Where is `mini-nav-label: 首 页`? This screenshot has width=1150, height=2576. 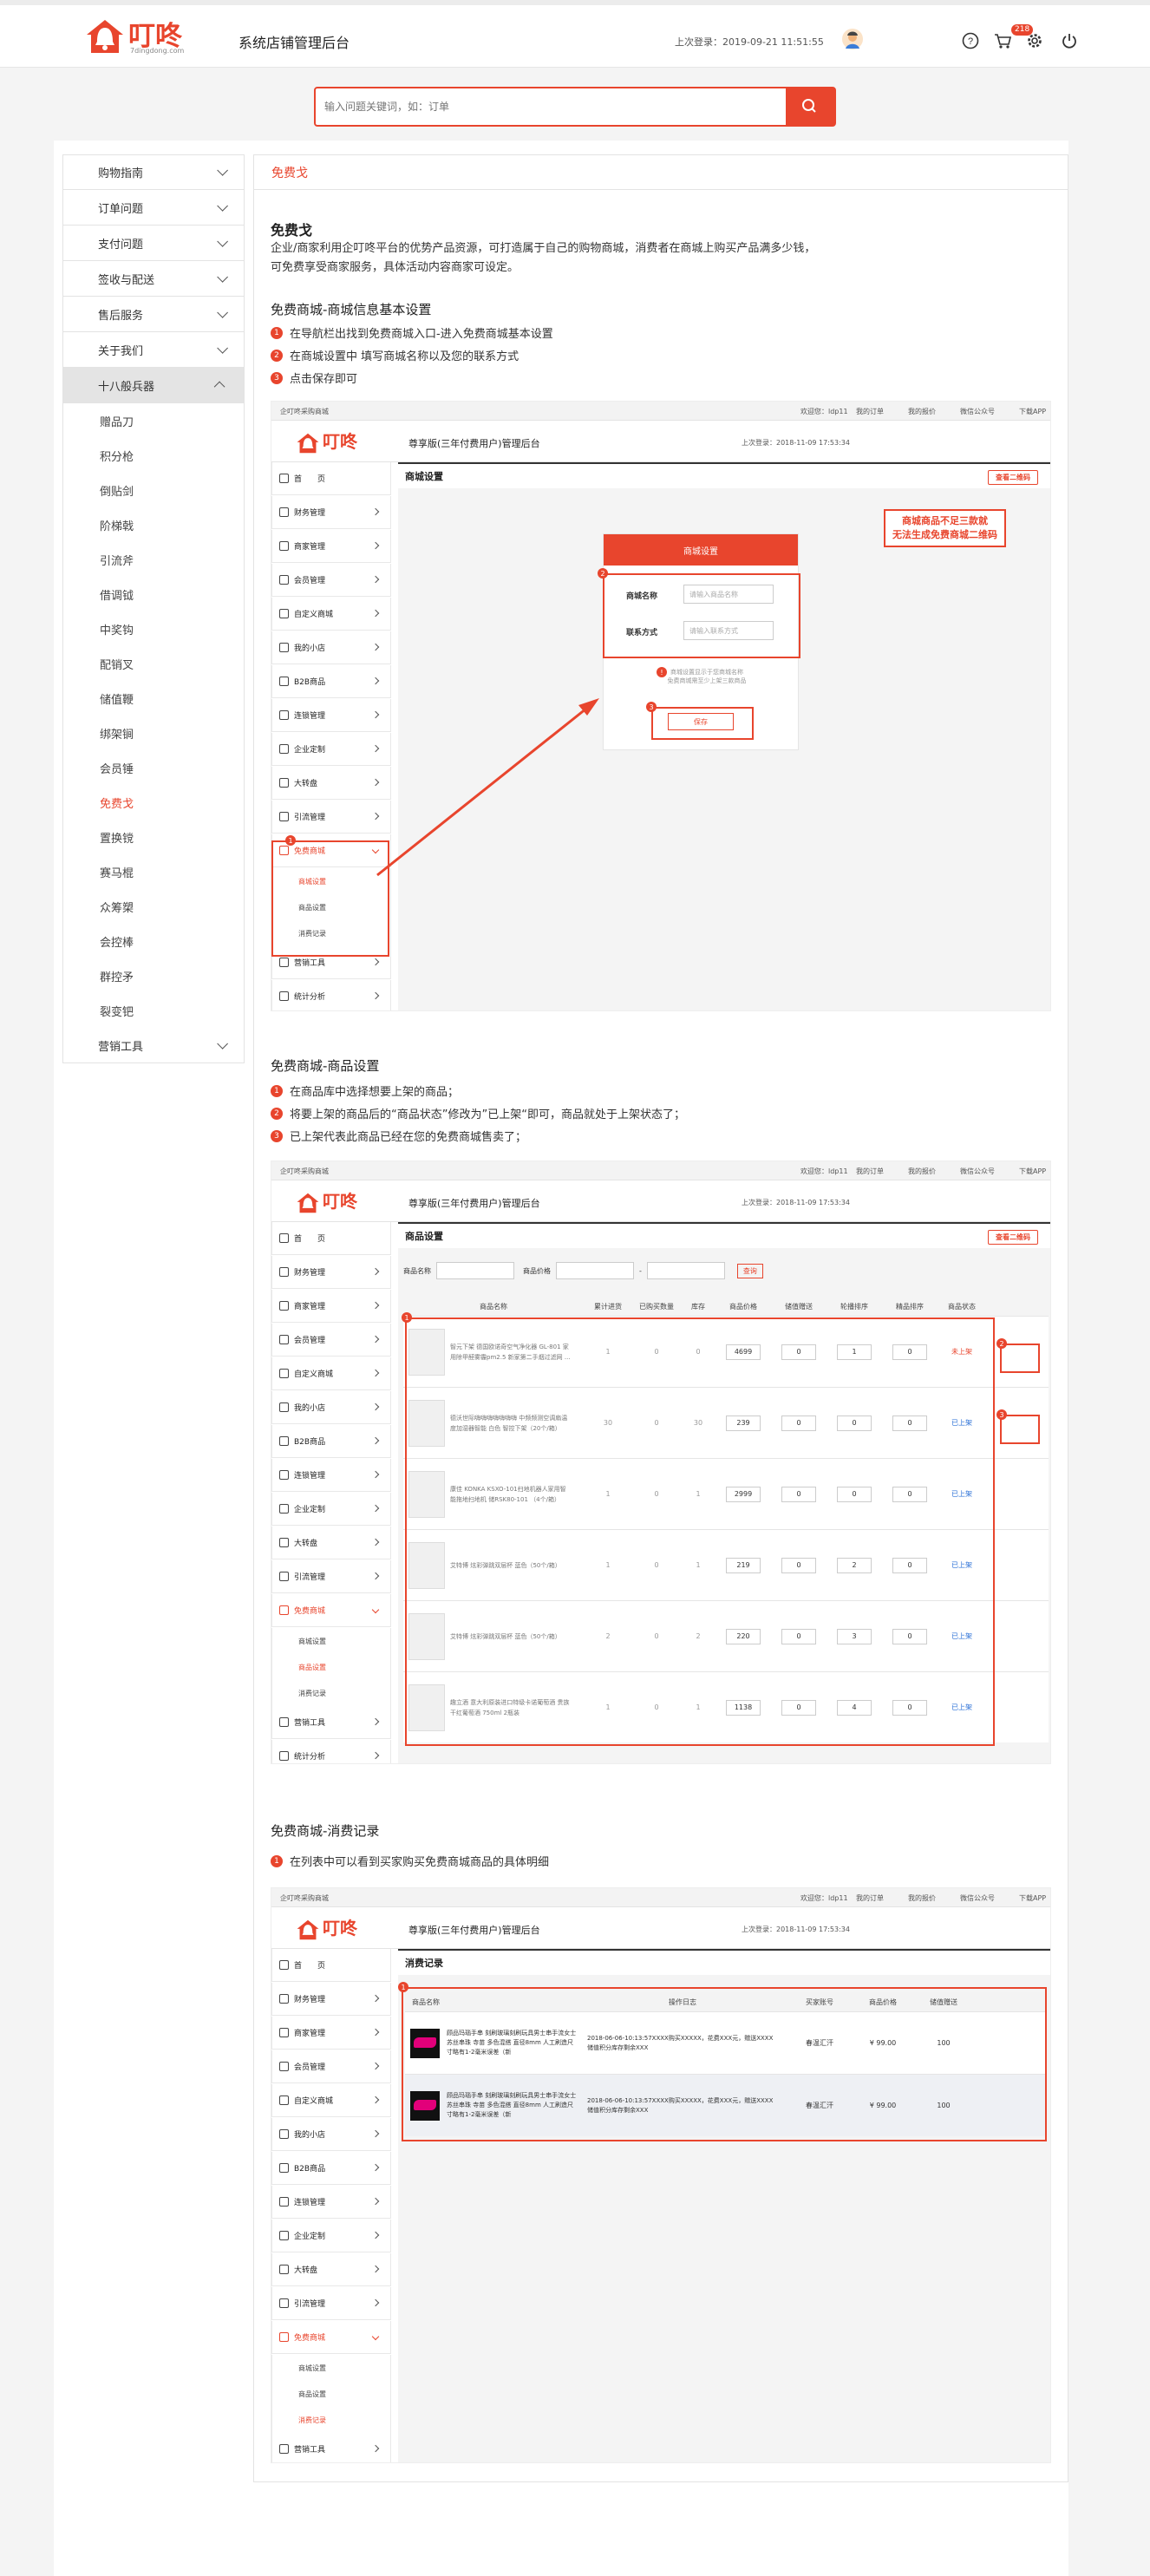
mini-nav-label: 首 页 is located at coordinates (310, 1239).